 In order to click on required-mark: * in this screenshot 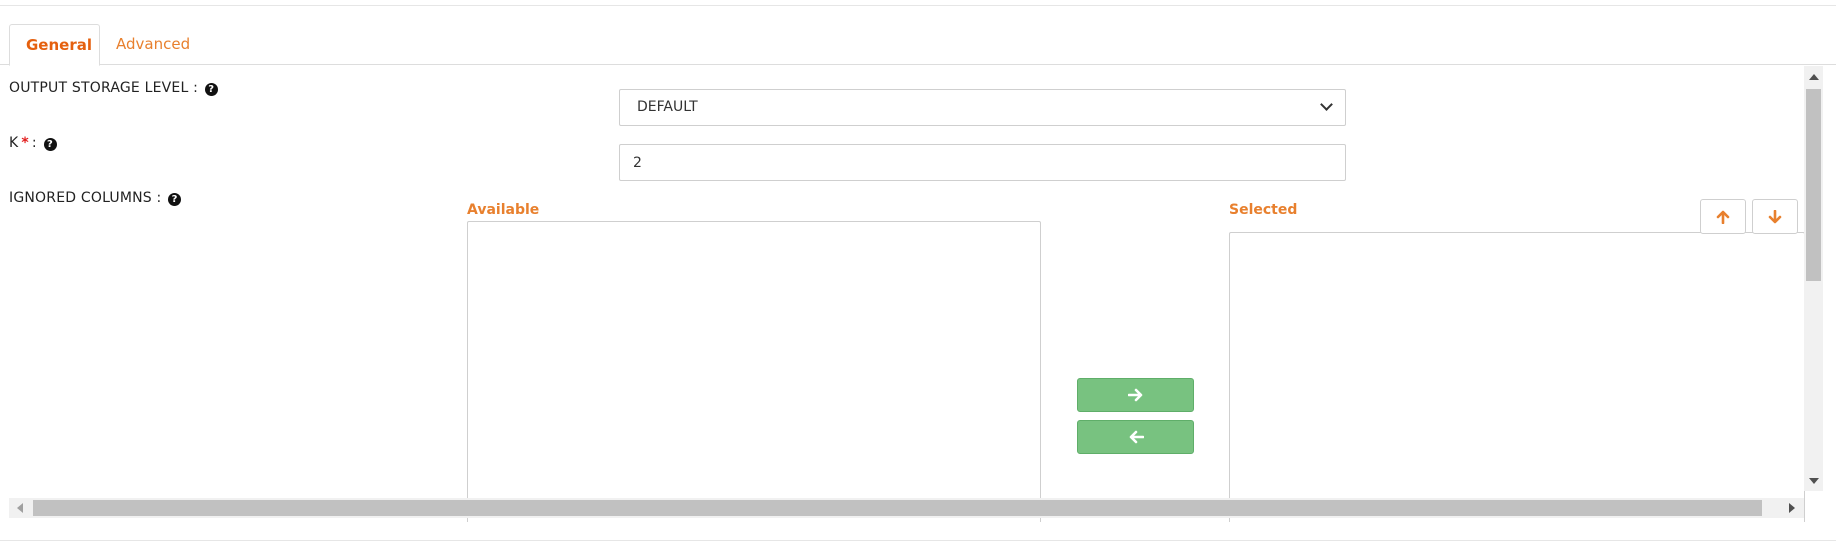, I will do `click(25, 143)`.